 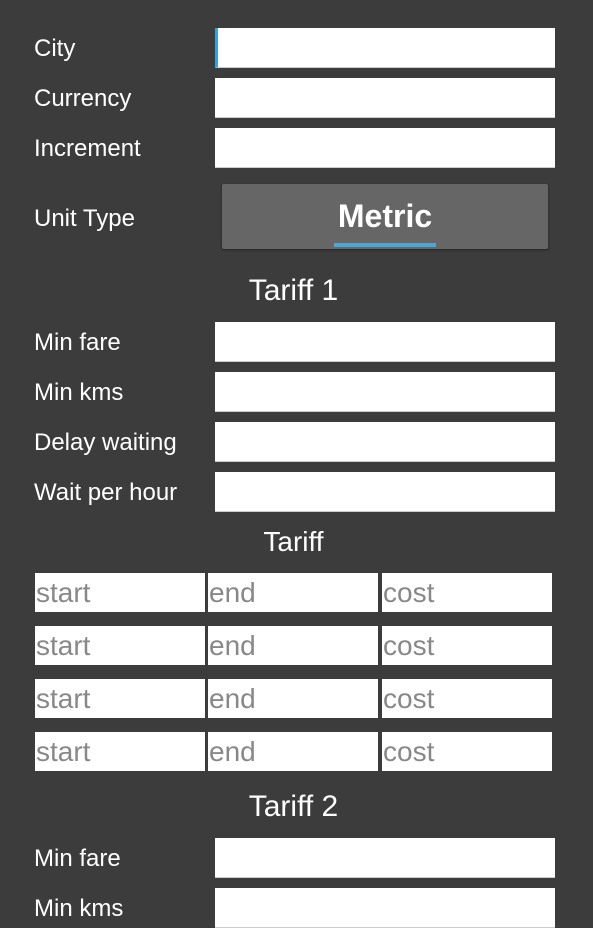 What do you see at coordinates (55, 48) in the screenshot?
I see `city-label: City` at bounding box center [55, 48].